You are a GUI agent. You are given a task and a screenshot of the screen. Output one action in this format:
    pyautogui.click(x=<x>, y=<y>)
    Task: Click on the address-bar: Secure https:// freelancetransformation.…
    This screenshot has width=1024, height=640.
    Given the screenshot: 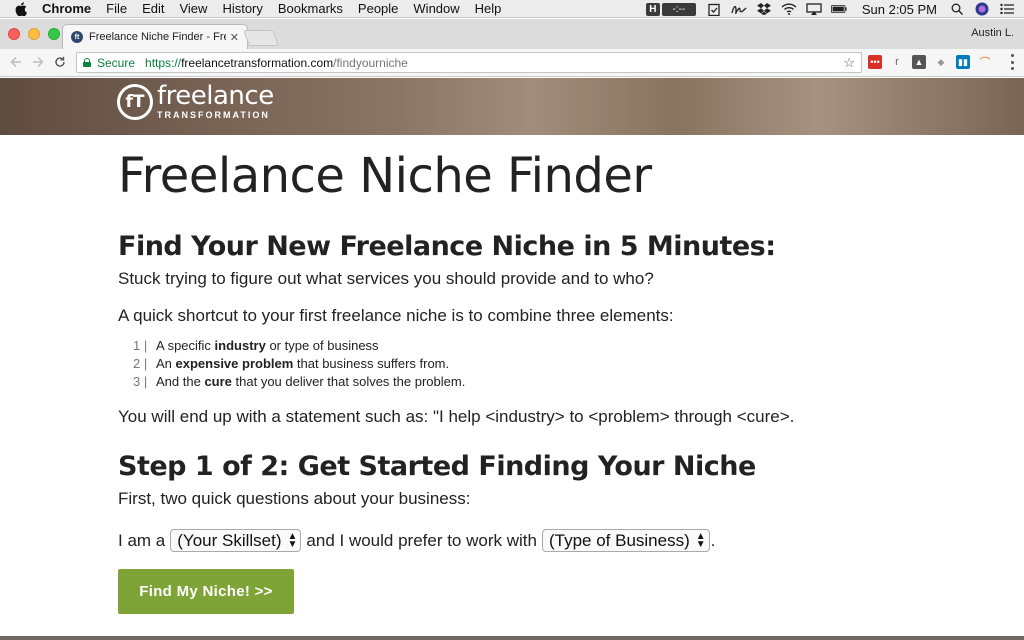 What is the action you would take?
    pyautogui.click(x=469, y=62)
    